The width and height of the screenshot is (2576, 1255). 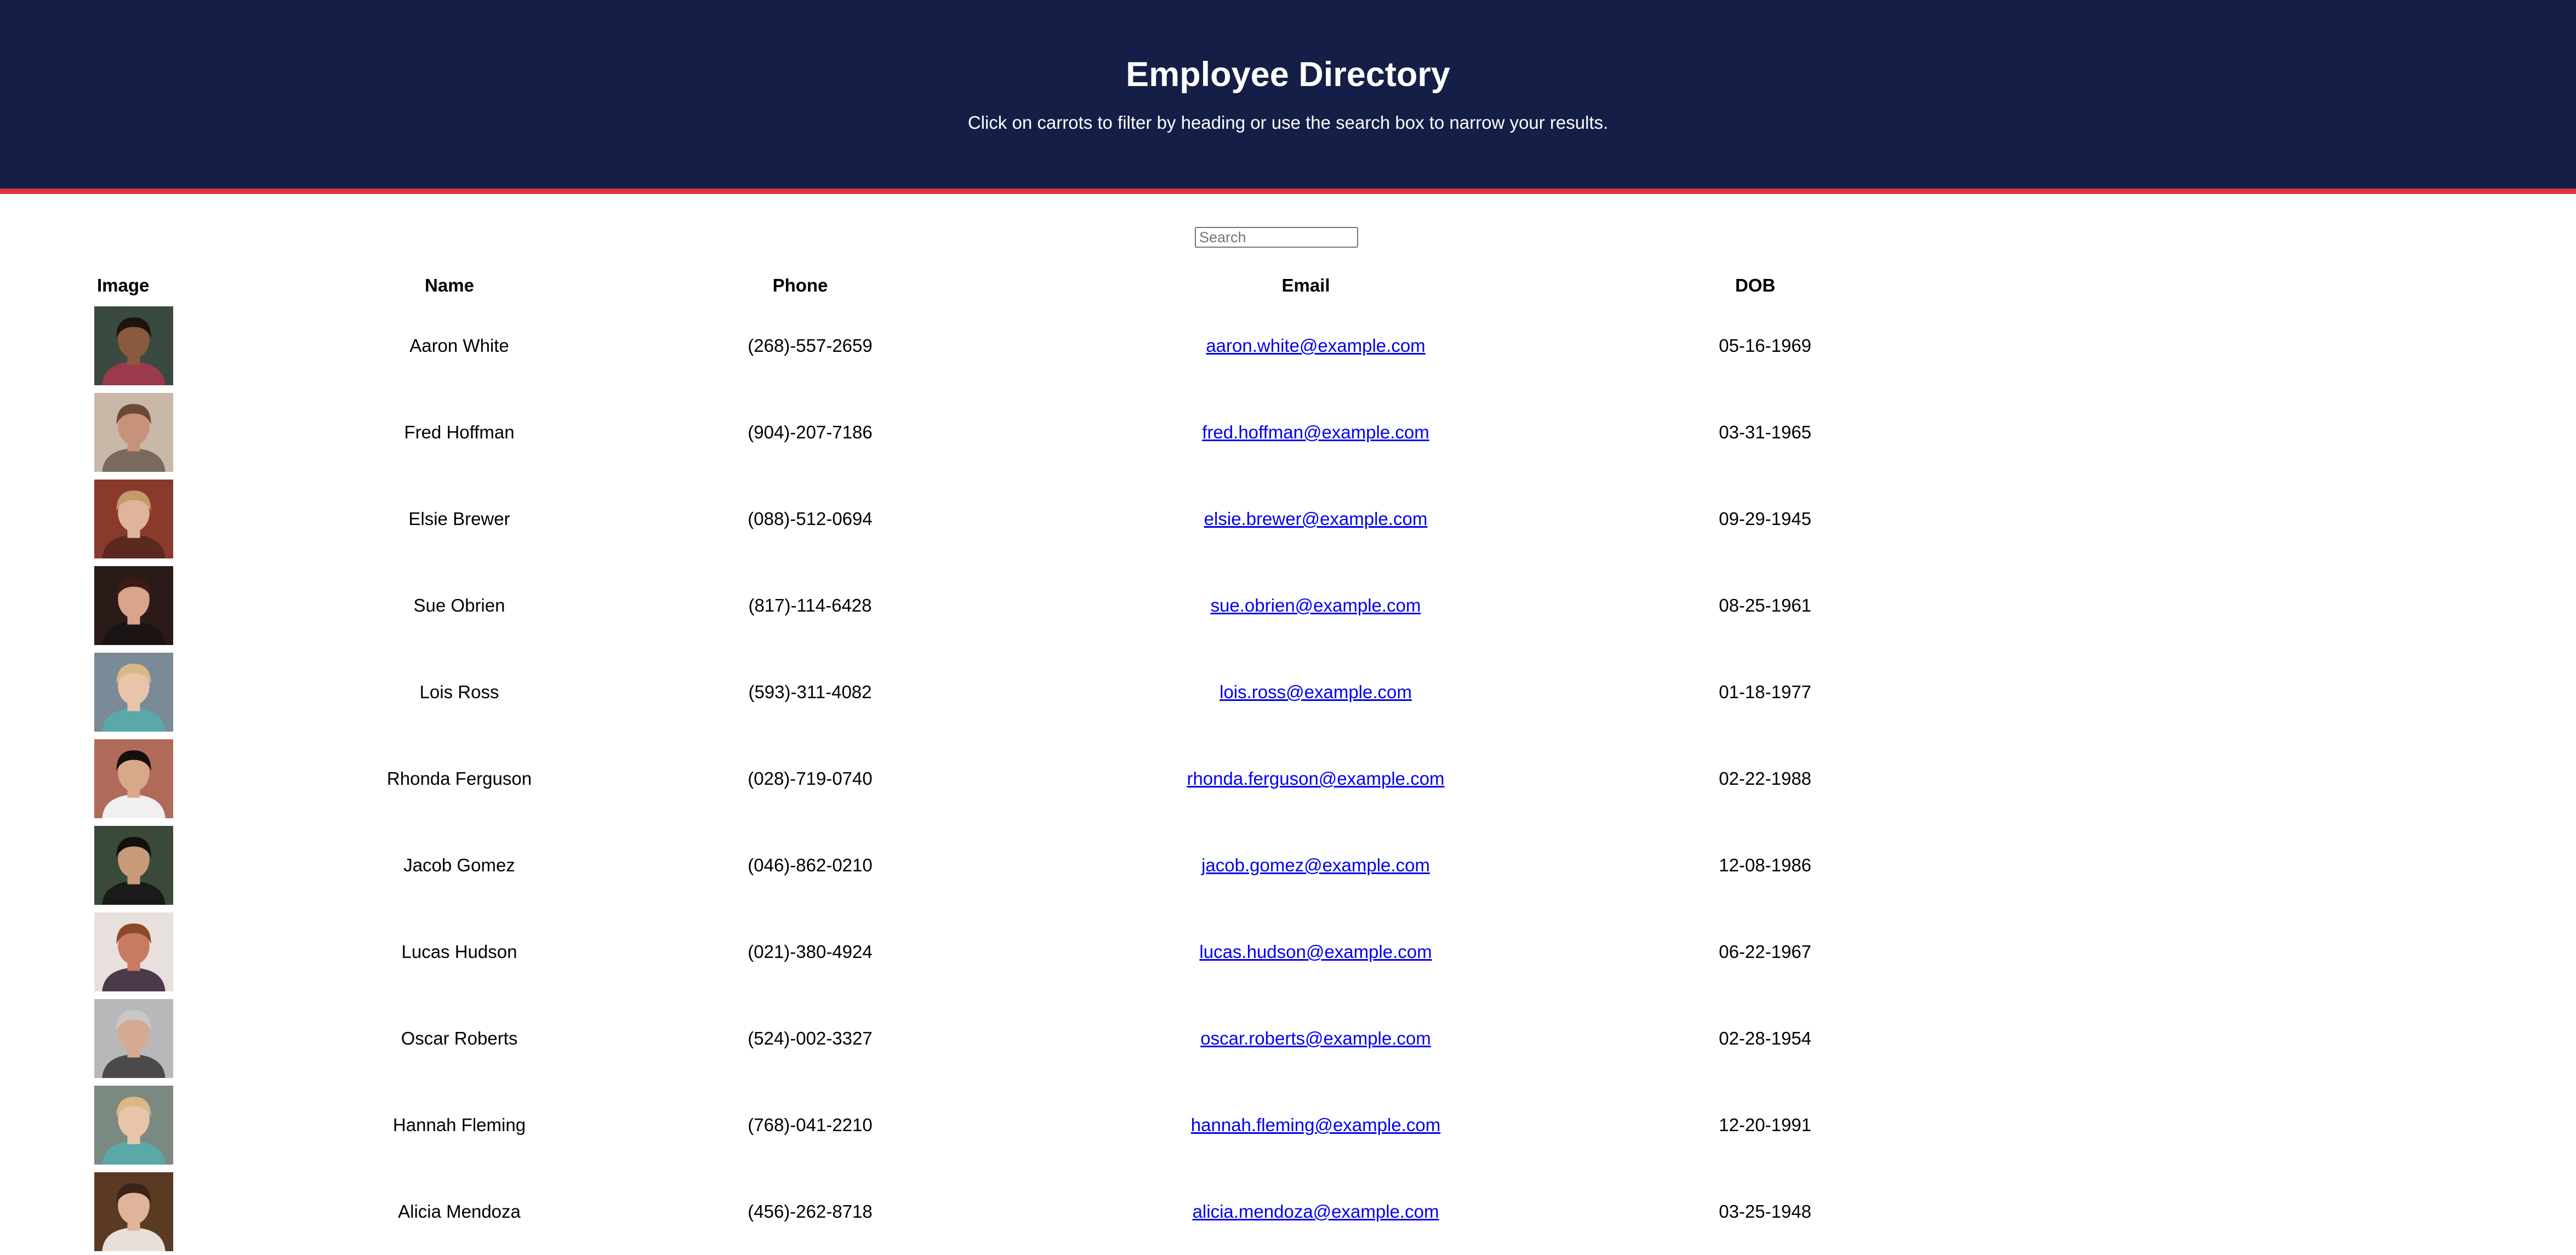 What do you see at coordinates (1765, 865) in the screenshot?
I see `dob-cell: 12-08-1986` at bounding box center [1765, 865].